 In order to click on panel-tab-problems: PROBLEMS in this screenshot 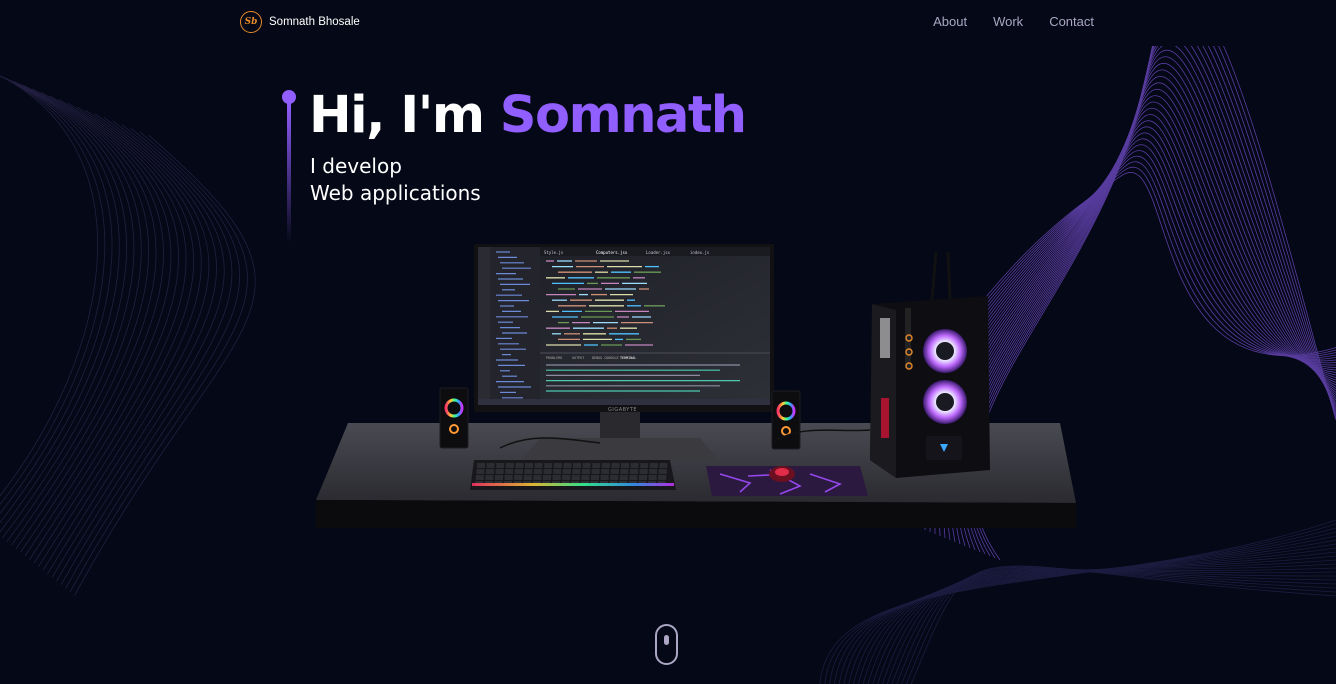, I will do `click(554, 358)`.